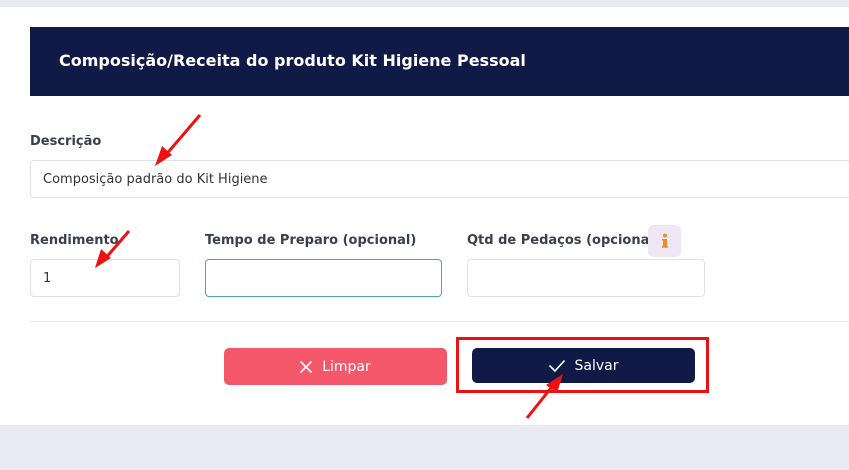 Image resolution: width=849 pixels, height=470 pixels. Describe the element at coordinates (178, 140) in the screenshot. I see `arrow-descricao` at that location.